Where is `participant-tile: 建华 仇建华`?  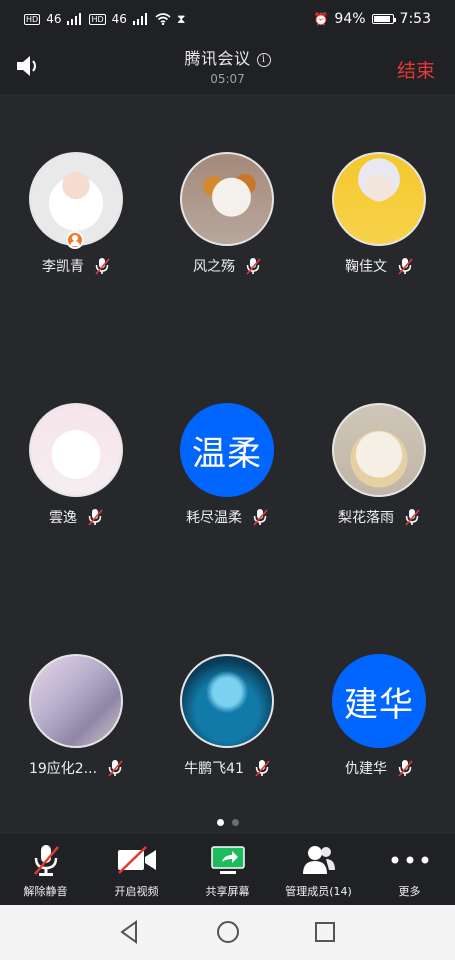 participant-tile: 建华 仇建华 is located at coordinates (379, 716).